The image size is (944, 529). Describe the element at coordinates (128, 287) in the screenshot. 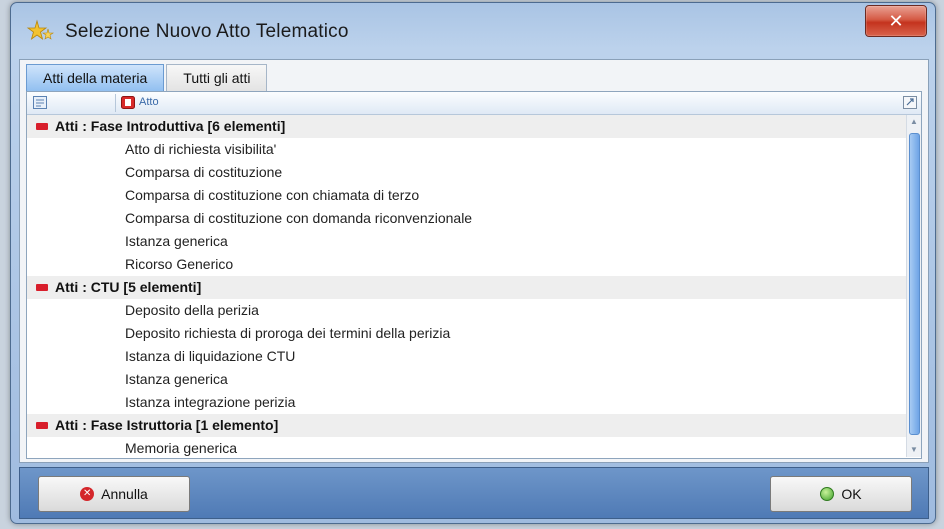

I see `group-label: Atti : CTU [5 elementi]` at that location.